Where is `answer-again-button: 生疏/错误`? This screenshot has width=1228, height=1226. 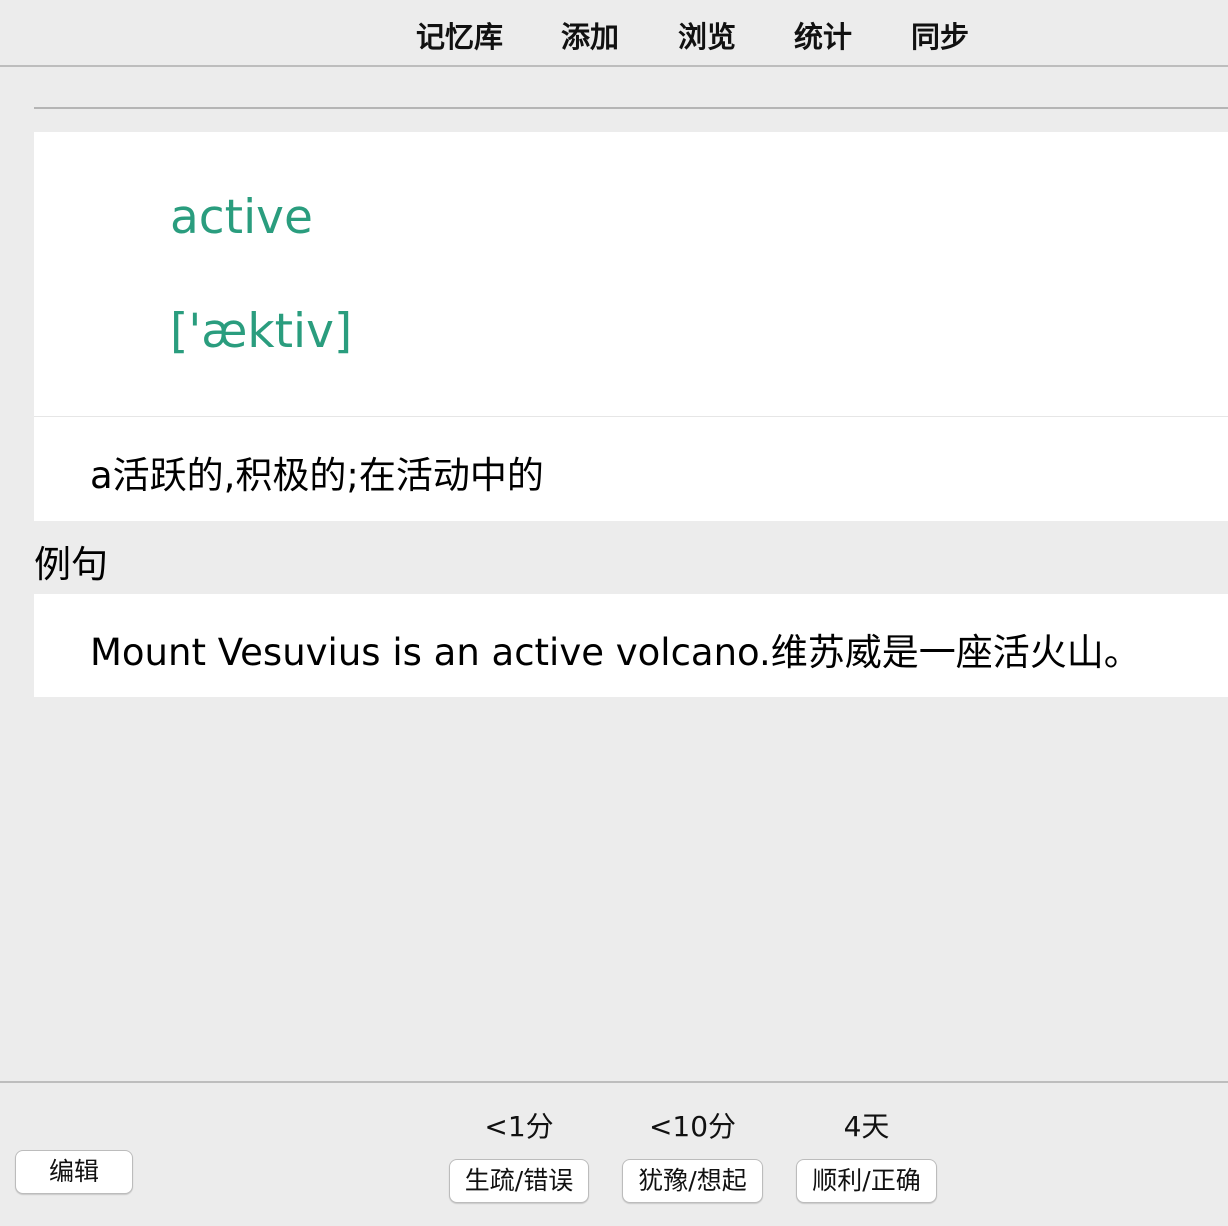
answer-again-button: 生疏/错误 is located at coordinates (519, 1181).